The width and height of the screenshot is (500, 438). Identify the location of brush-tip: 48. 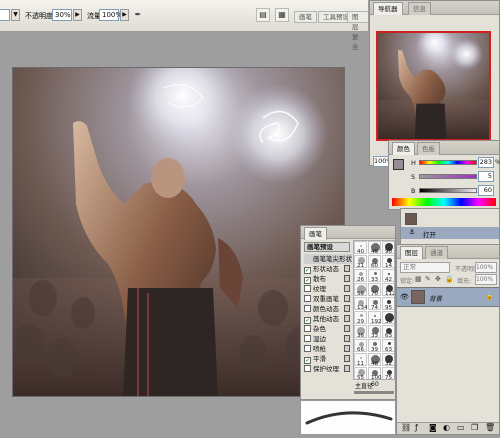
(374, 360).